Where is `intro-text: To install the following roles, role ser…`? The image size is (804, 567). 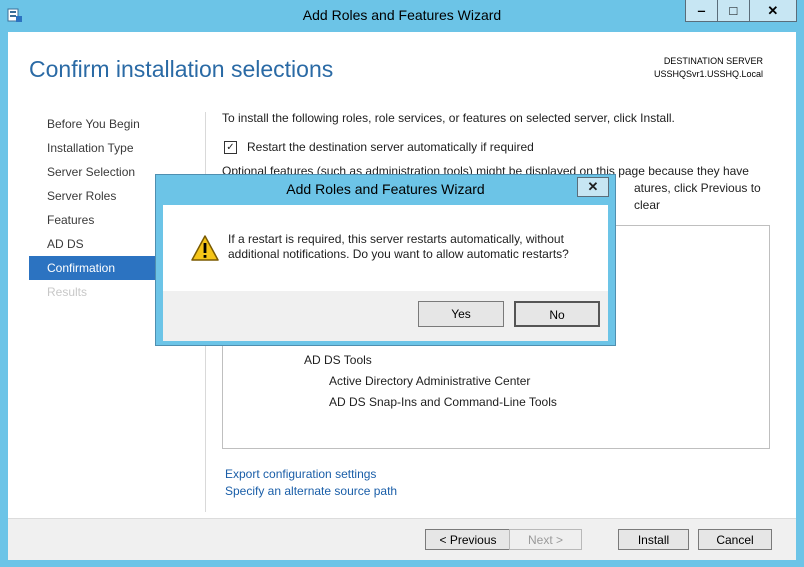
intro-text: To install the following roles, role ser… is located at coordinates (448, 118).